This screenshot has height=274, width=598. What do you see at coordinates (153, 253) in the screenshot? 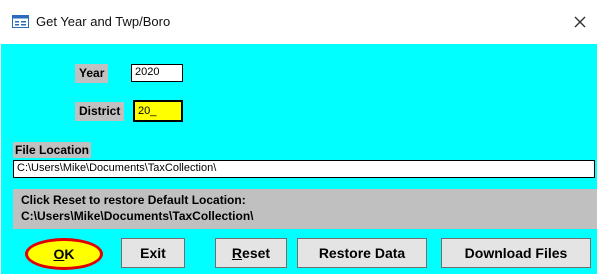
I see `exit-button: Exit` at bounding box center [153, 253].